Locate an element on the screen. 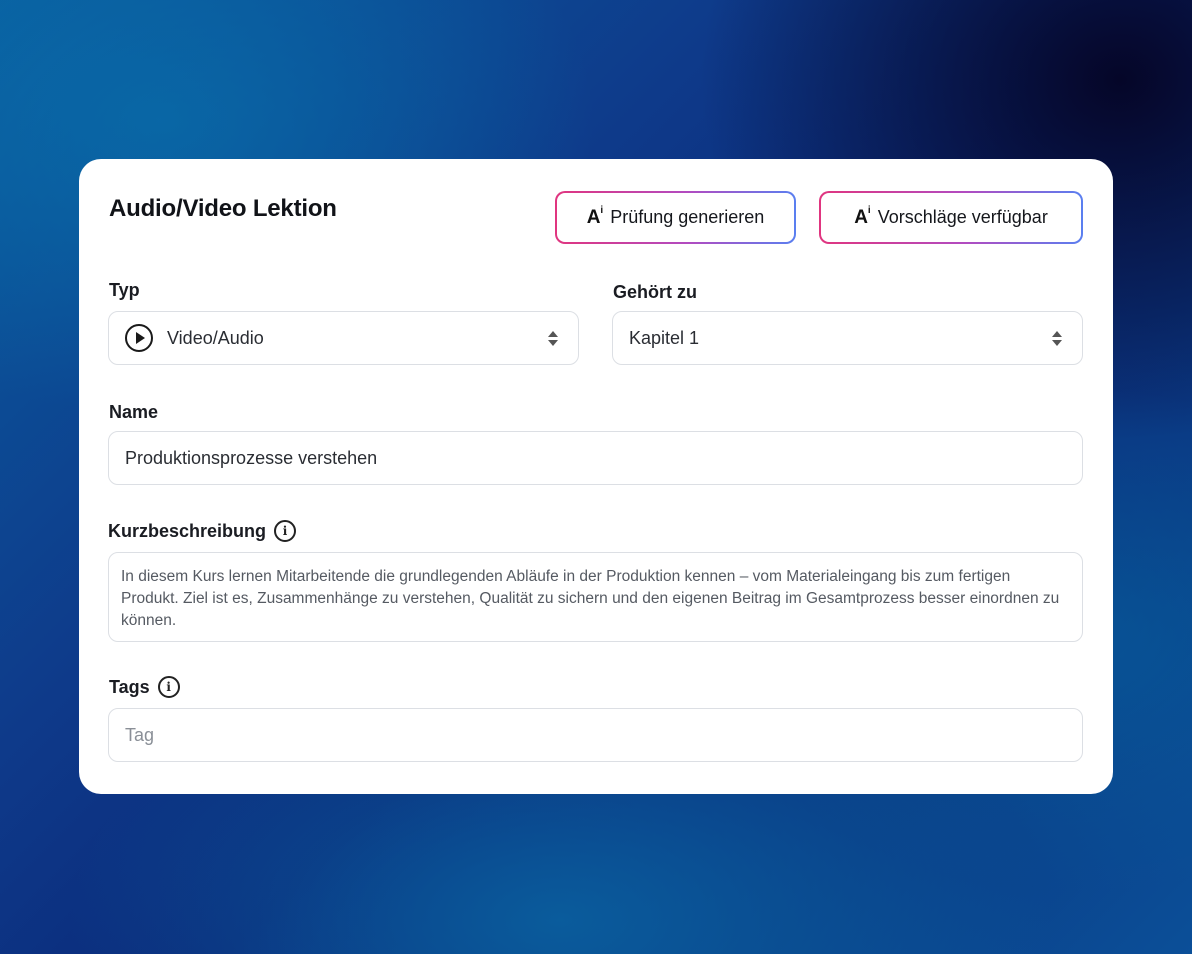 The width and height of the screenshot is (1192, 954). name-label: Name is located at coordinates (134, 412).